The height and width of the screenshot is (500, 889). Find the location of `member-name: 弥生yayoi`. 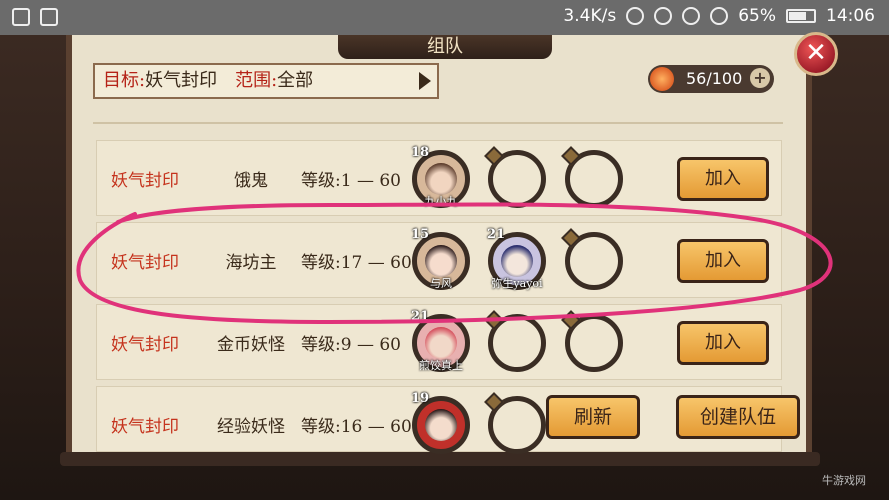

member-name: 弥生yayoi is located at coordinates (517, 283).